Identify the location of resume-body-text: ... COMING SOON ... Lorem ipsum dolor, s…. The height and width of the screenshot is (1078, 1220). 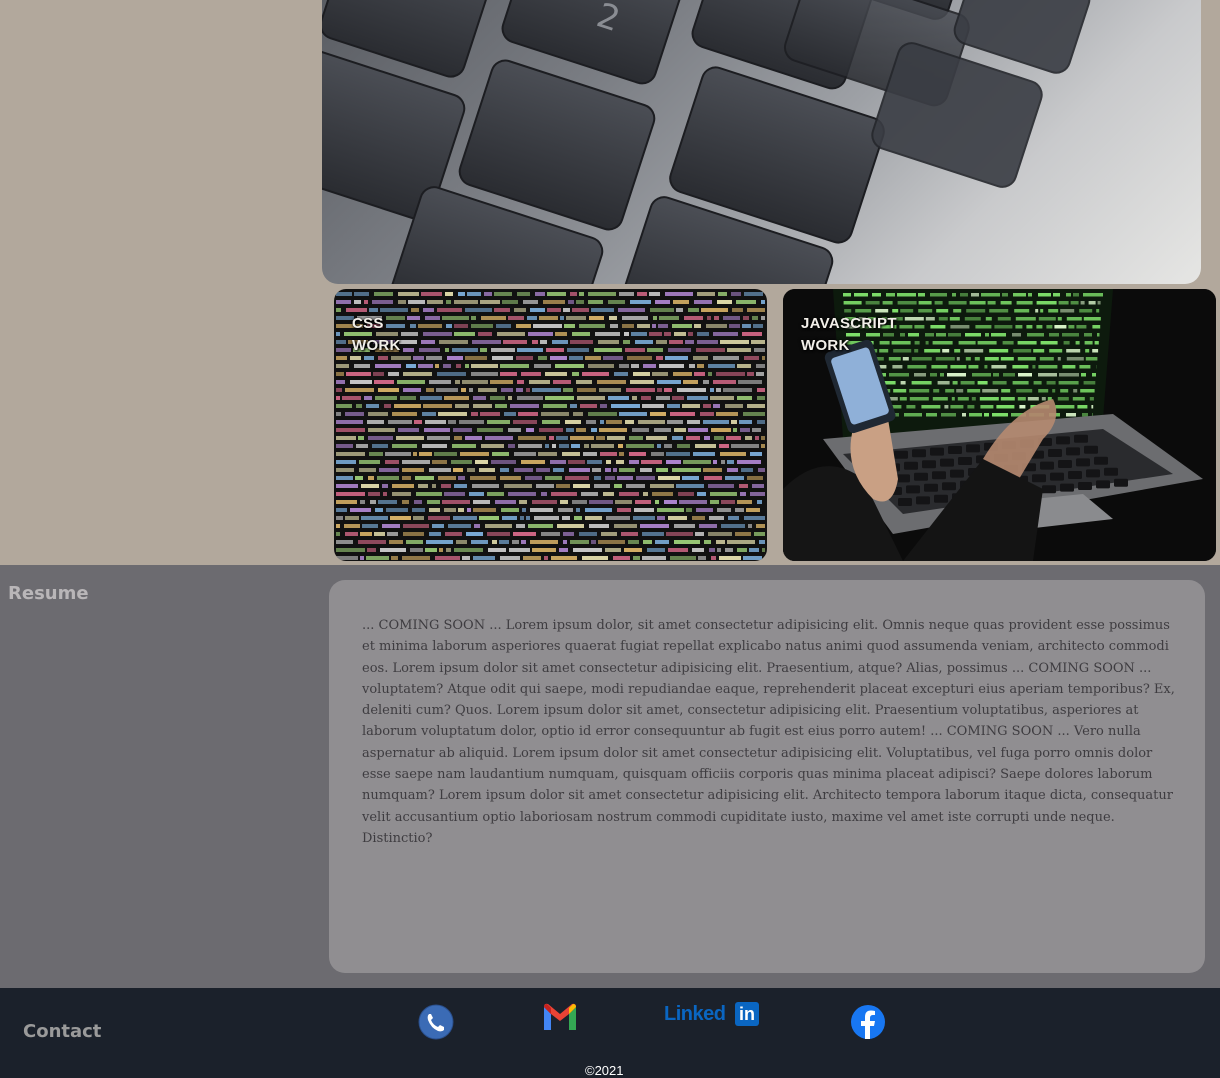
(768, 732).